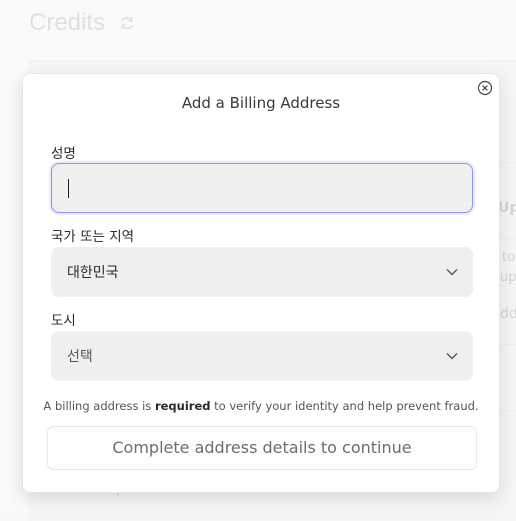 The width and height of the screenshot is (516, 521). What do you see at coordinates (262, 356) in the screenshot?
I see `city-select: 선택` at bounding box center [262, 356].